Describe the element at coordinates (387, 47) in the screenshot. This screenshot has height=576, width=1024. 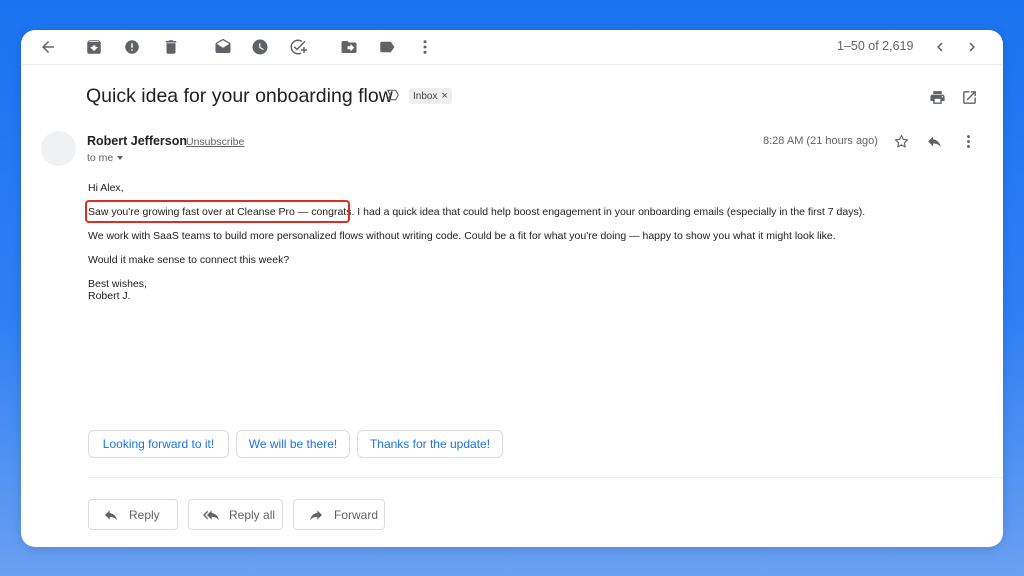
I see `label-icon` at that location.